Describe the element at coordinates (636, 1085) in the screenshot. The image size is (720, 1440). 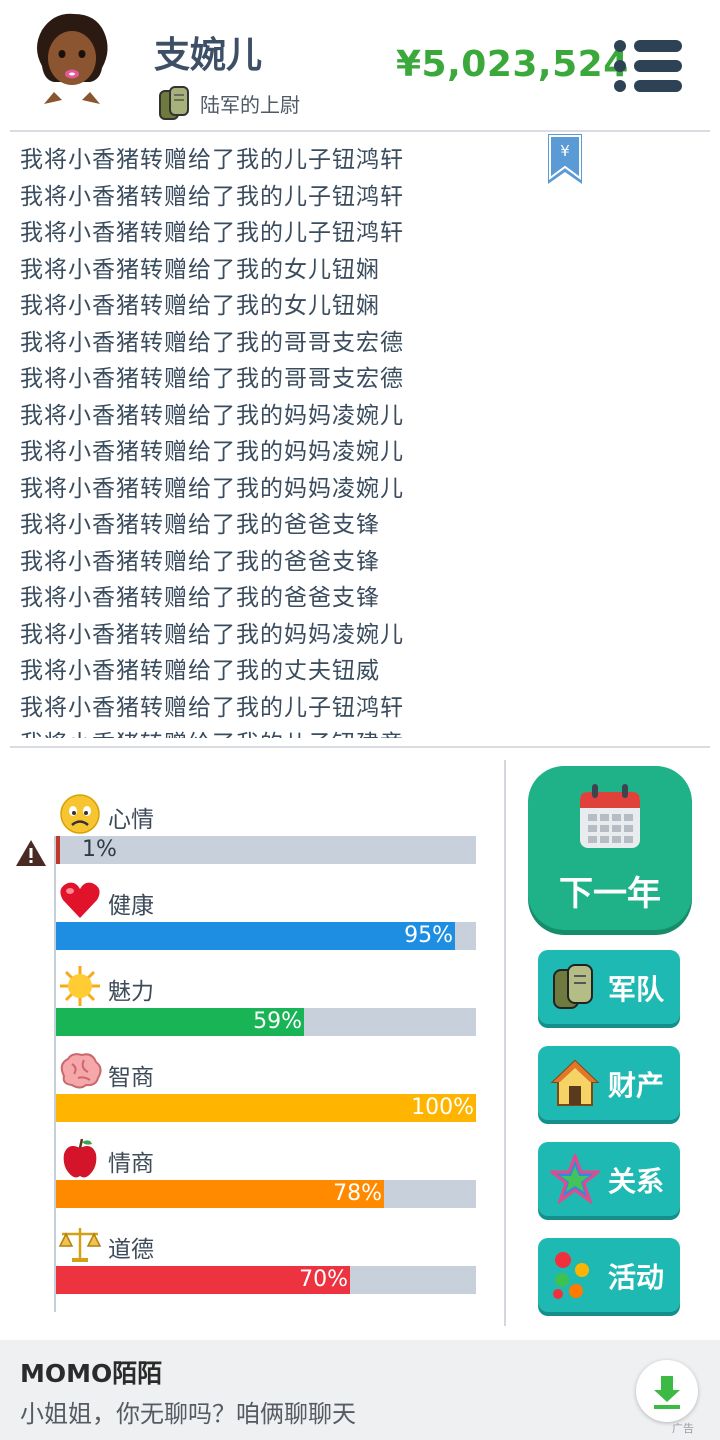
I see `property-label: 财产` at that location.